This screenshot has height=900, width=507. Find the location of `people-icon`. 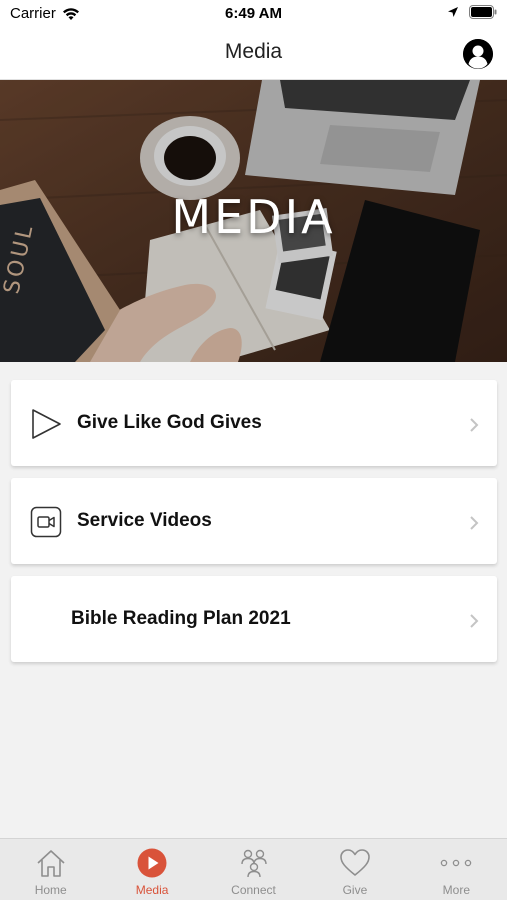

people-icon is located at coordinates (253, 863).